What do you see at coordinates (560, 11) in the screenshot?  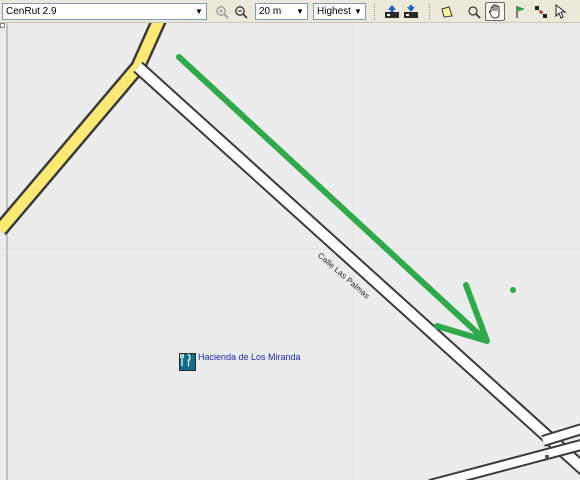 I see `pointer-icon` at bounding box center [560, 11].